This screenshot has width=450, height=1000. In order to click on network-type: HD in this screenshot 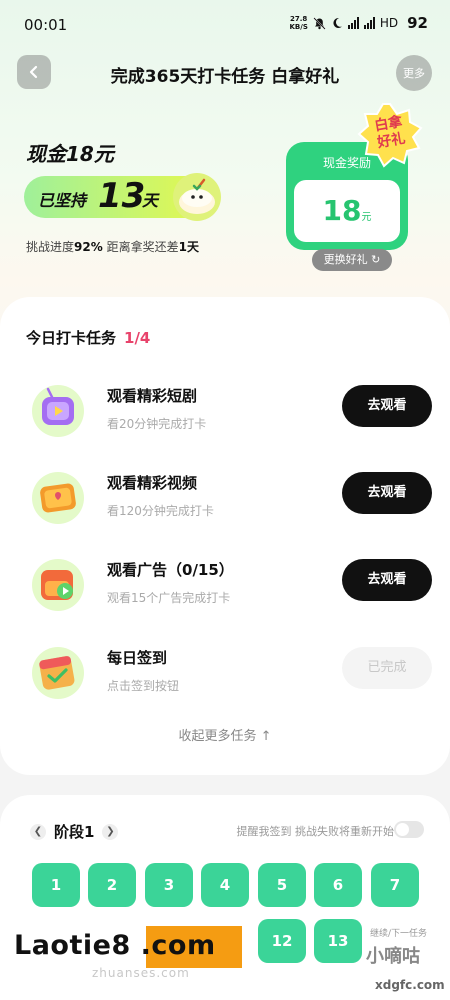, I will do `click(389, 23)`.